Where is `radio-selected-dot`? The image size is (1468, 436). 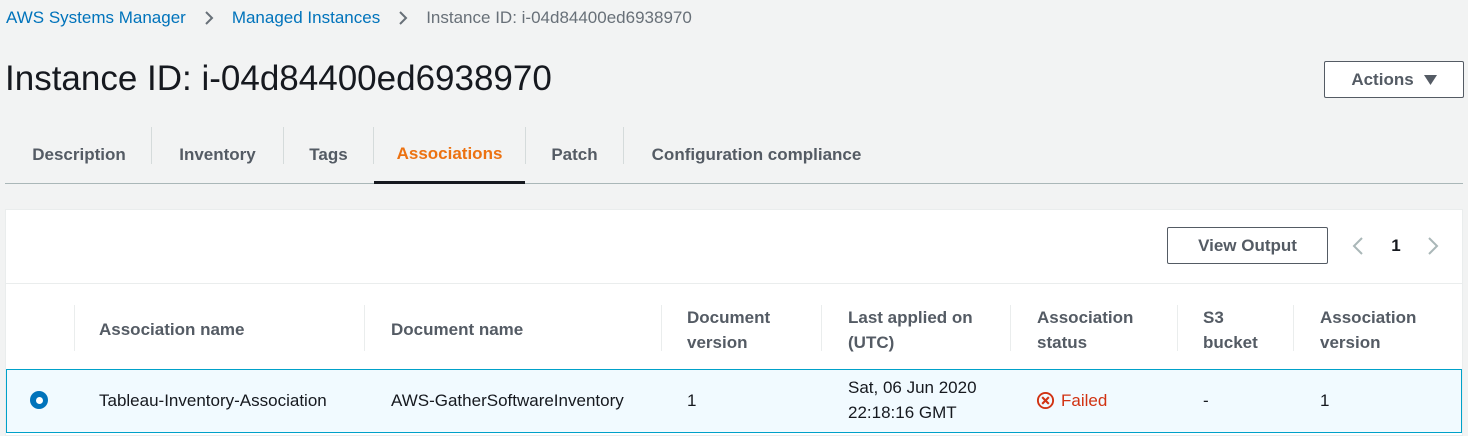
radio-selected-dot is located at coordinates (39, 400).